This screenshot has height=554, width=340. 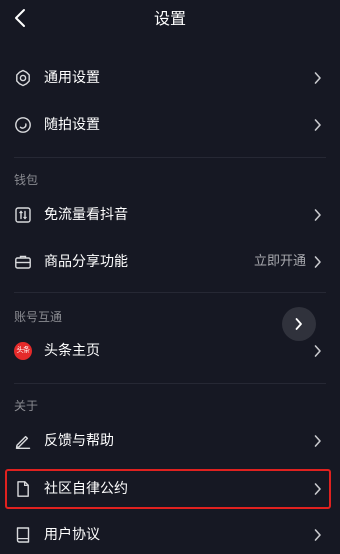 What do you see at coordinates (170, 351) in the screenshot?
I see `toutiao-homepage-row: 头条主页` at bounding box center [170, 351].